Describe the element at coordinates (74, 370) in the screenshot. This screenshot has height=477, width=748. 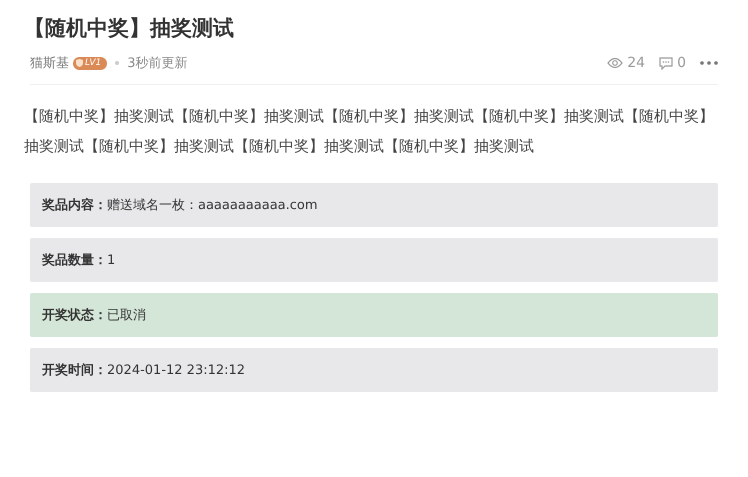
I see `info-label: 开奖时间：` at that location.